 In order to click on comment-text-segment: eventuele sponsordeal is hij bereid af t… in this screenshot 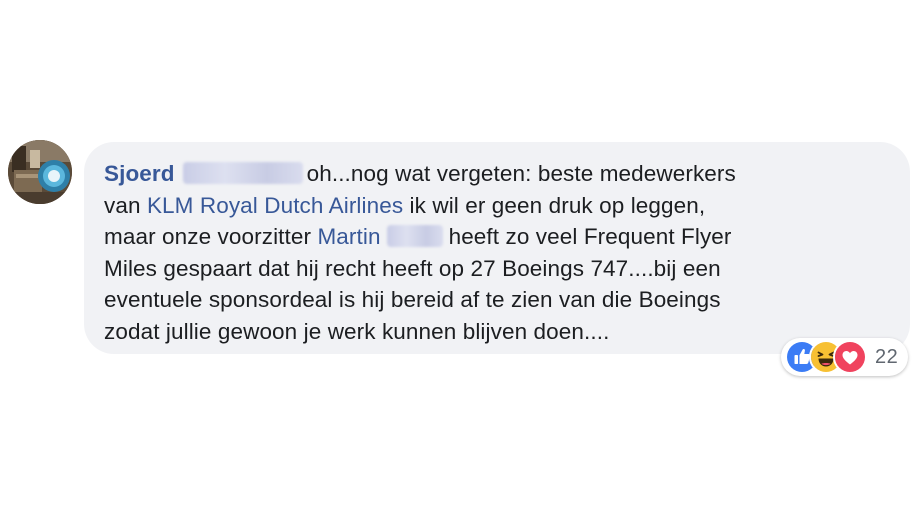, I will do `click(412, 299)`.